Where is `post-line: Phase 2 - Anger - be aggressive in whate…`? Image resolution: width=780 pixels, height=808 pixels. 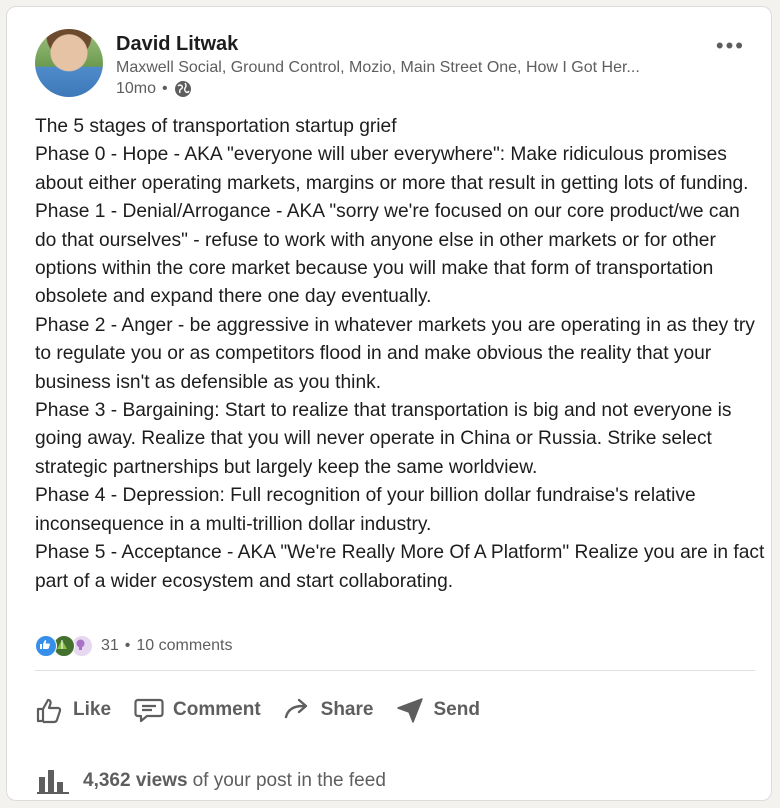 post-line: Phase 2 - Anger - be aggressive in whate… is located at coordinates (395, 353).